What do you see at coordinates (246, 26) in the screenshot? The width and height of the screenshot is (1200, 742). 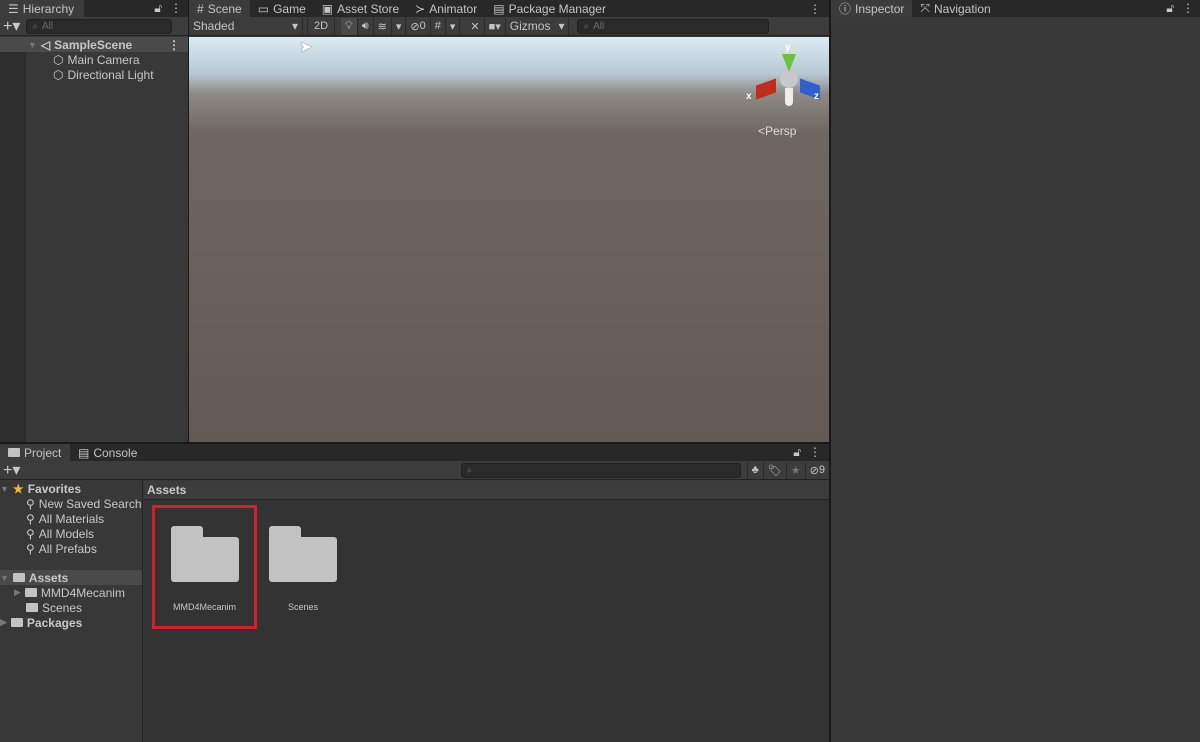 I see `shading-dropdown: Shaded ▾` at bounding box center [246, 26].